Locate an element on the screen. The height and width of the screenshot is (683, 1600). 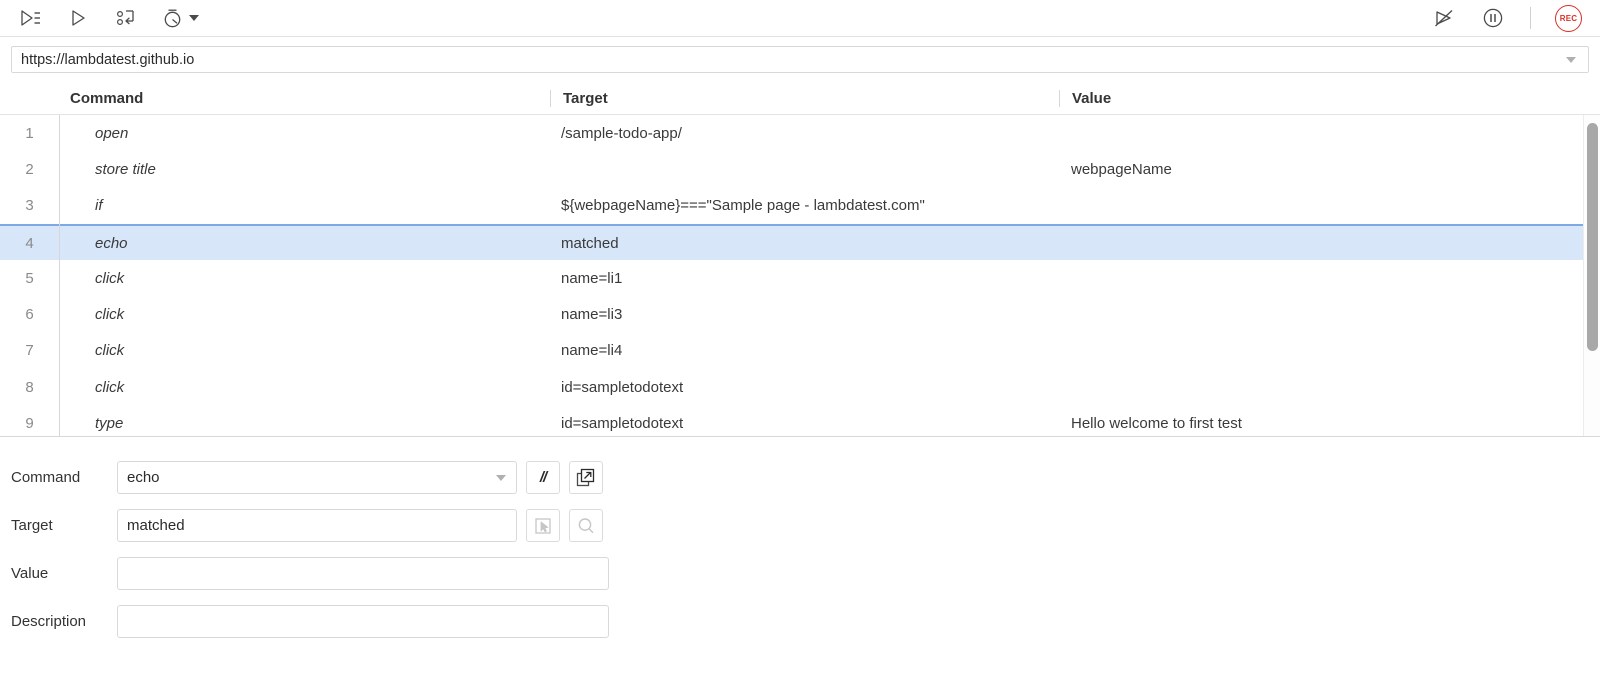
toggle-comment-button: // is located at coordinates (543, 477).